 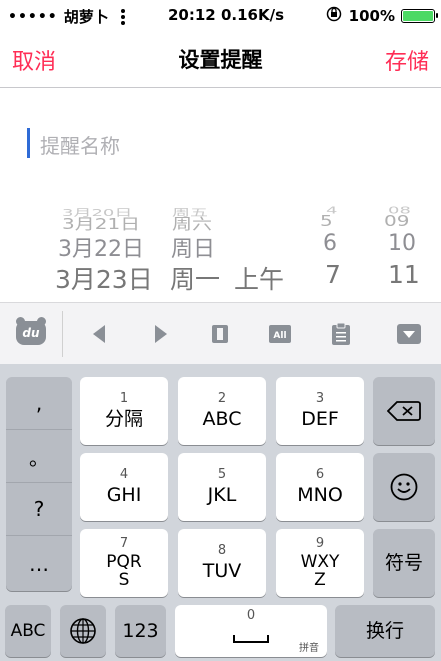 I want to click on comma-key: ,, so click(x=39, y=403).